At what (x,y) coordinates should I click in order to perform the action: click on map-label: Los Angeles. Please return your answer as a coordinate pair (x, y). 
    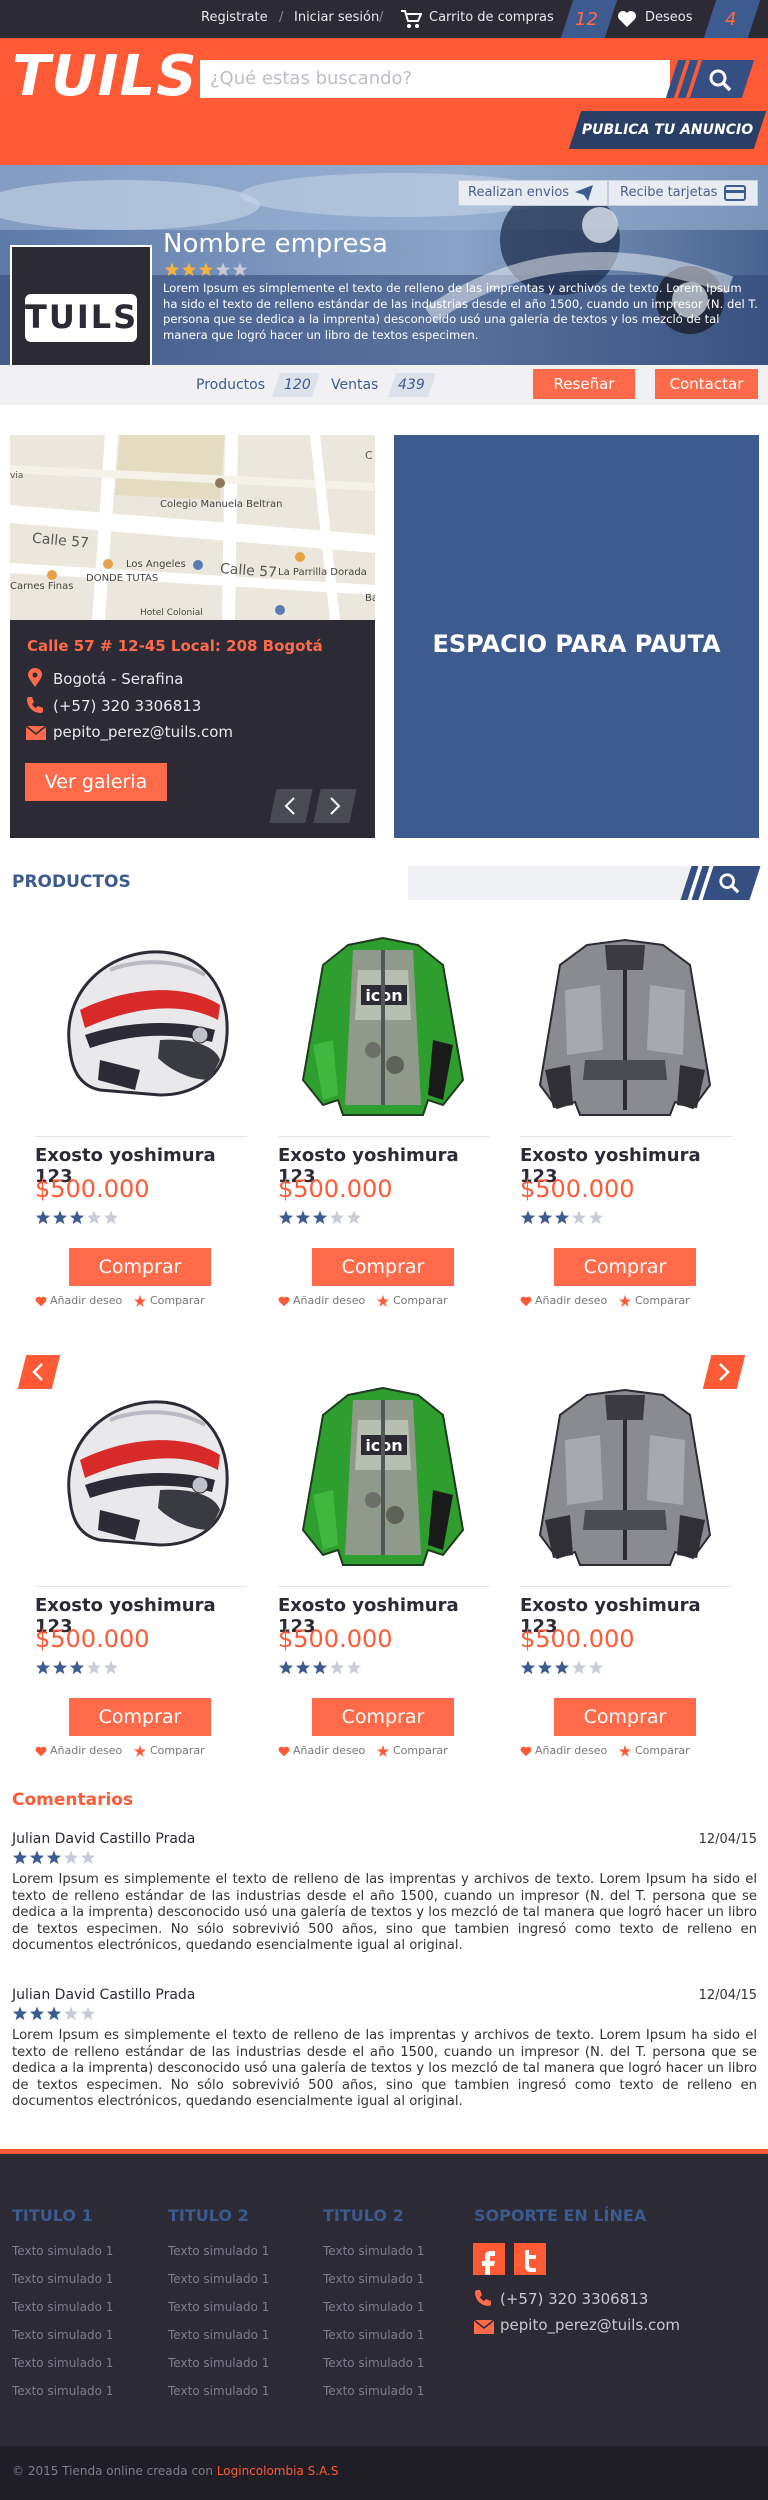
    Looking at the image, I should click on (156, 564).